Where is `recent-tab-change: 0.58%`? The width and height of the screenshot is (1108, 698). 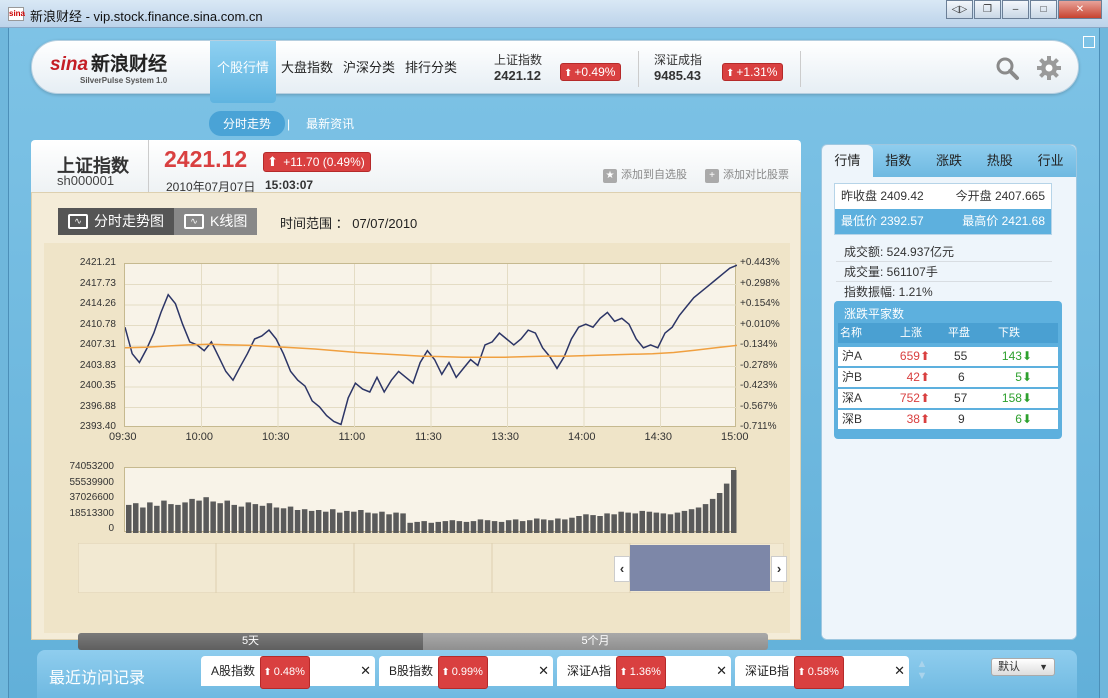 recent-tab-change: 0.58% is located at coordinates (823, 672).